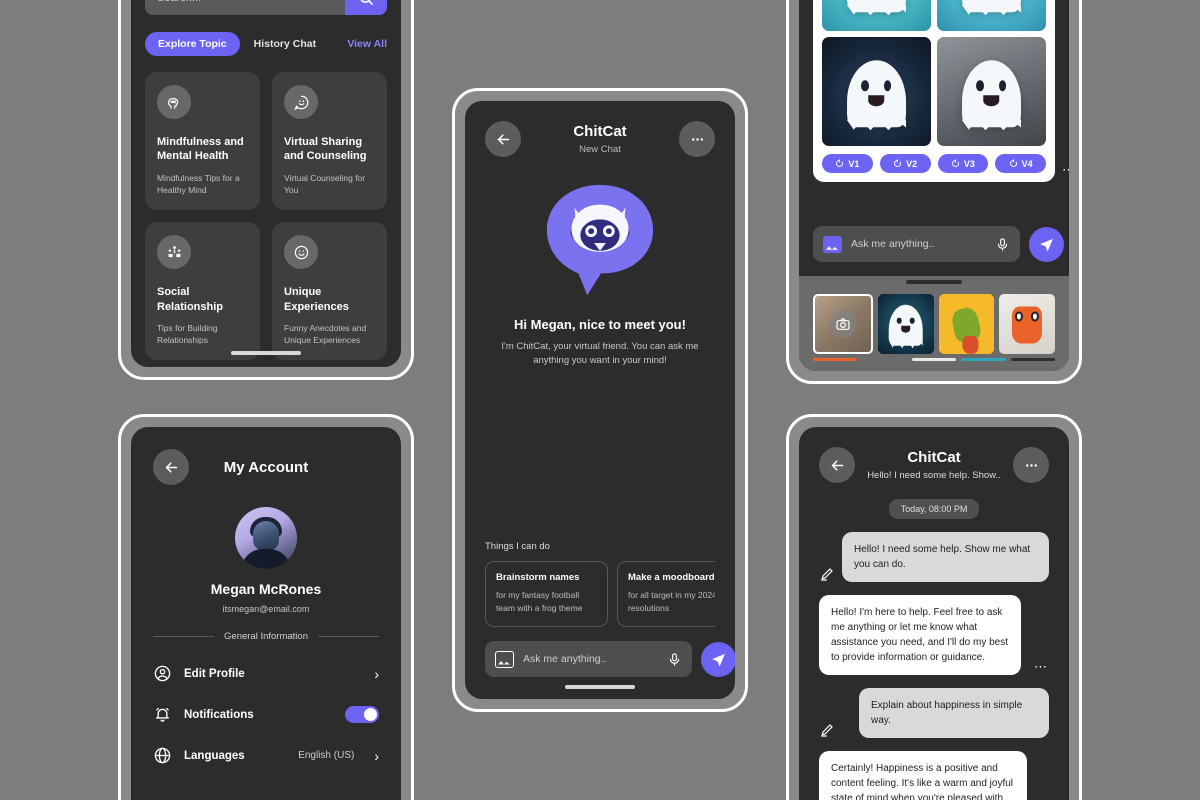 This screenshot has width=1200, height=800. I want to click on user-name: Megan McRones, so click(266, 589).